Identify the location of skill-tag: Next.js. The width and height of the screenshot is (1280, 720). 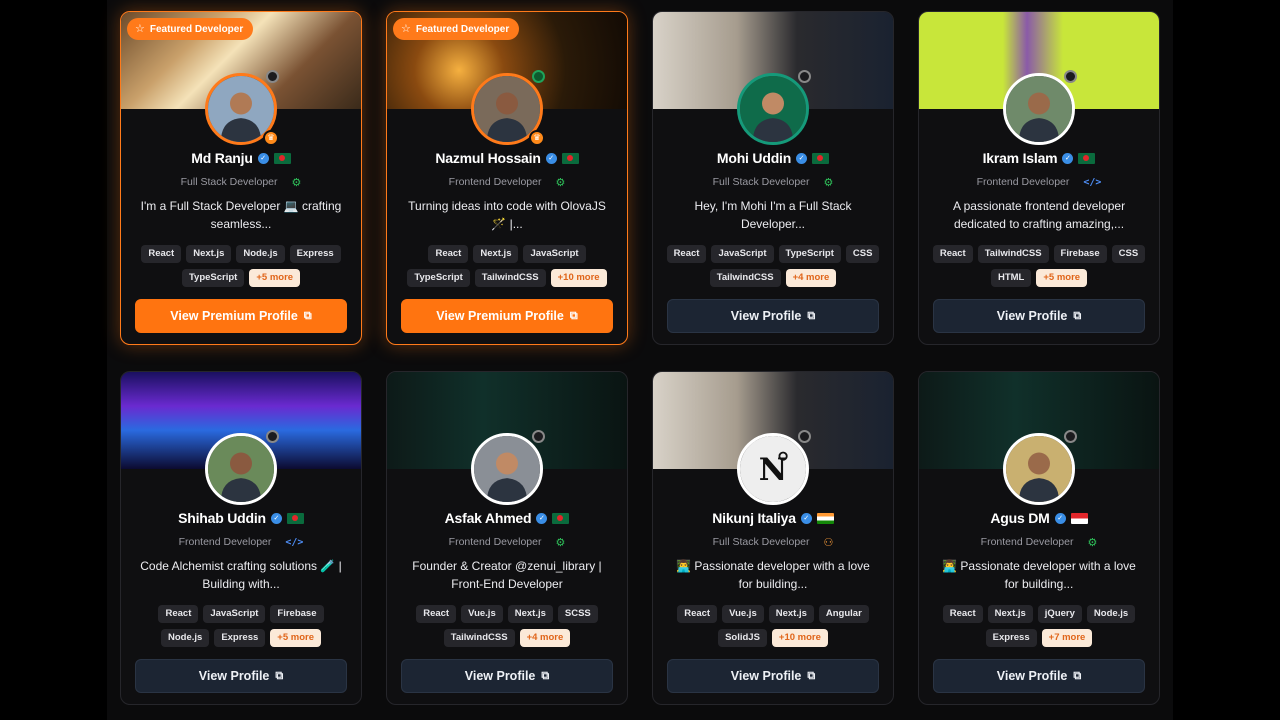
(209, 254).